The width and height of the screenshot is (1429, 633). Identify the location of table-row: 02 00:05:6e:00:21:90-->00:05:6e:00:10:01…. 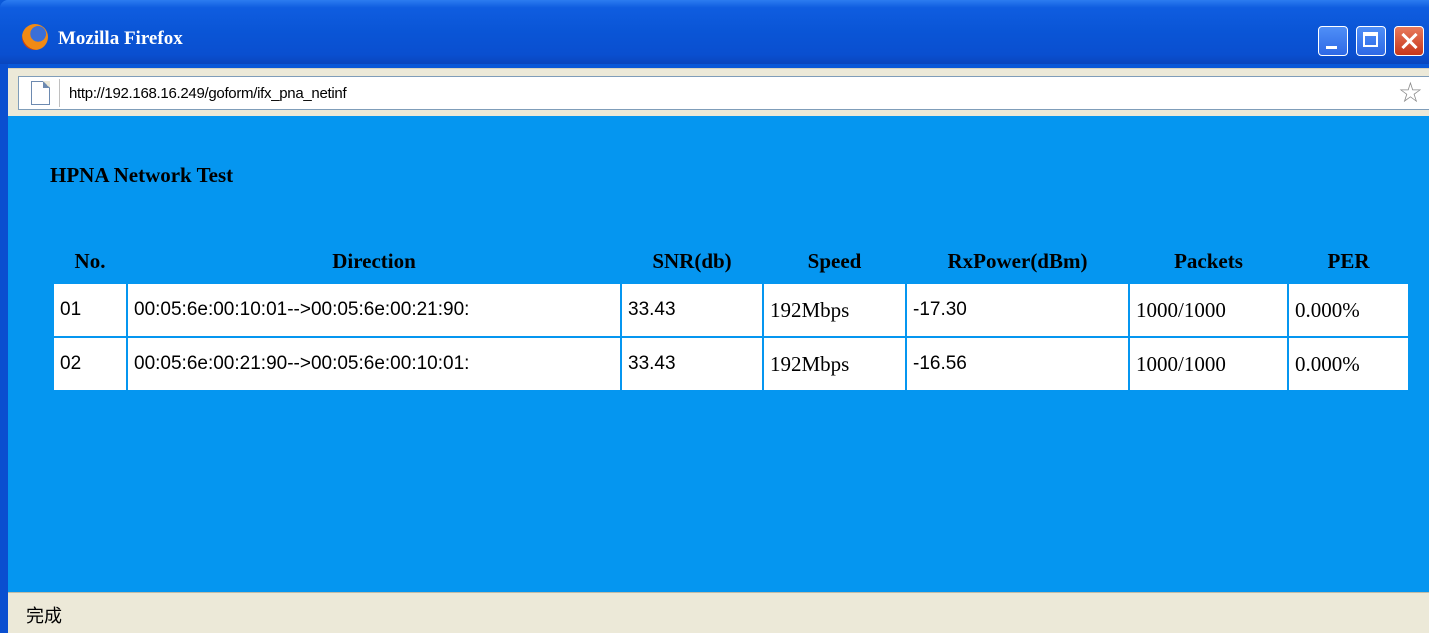
(731, 364).